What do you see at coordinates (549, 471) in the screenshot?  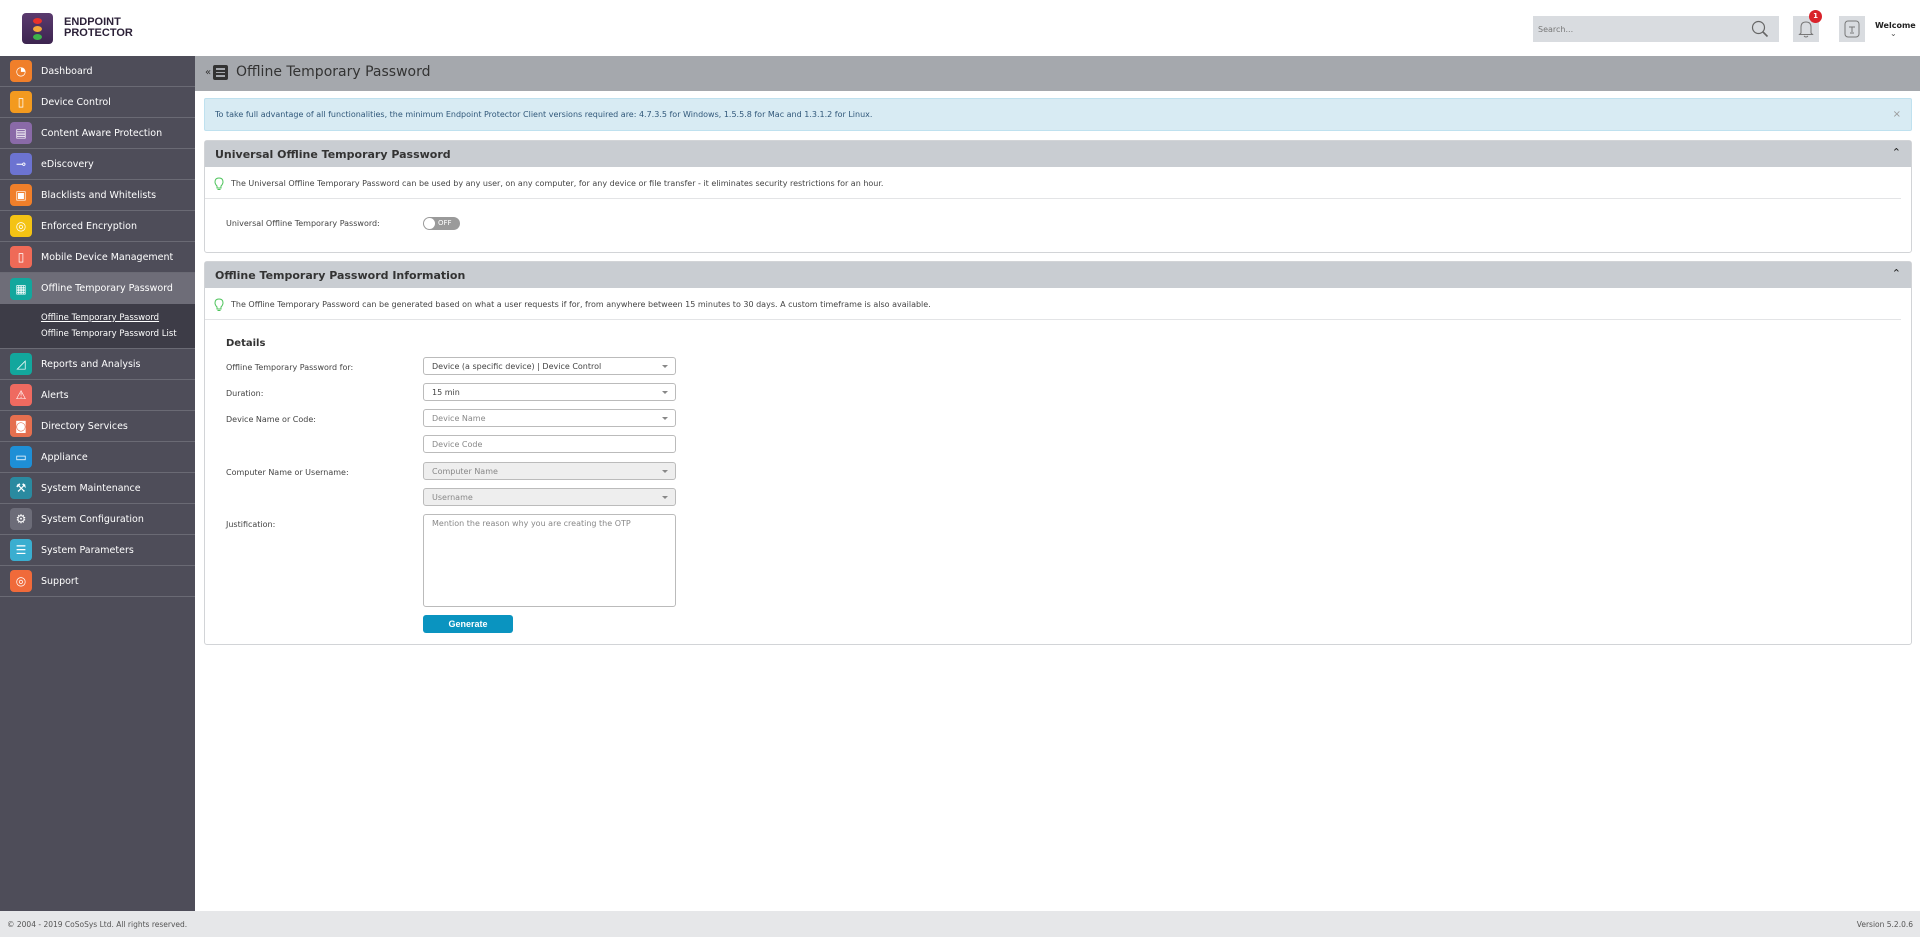 I see `computer-name-select: Computer Name` at bounding box center [549, 471].